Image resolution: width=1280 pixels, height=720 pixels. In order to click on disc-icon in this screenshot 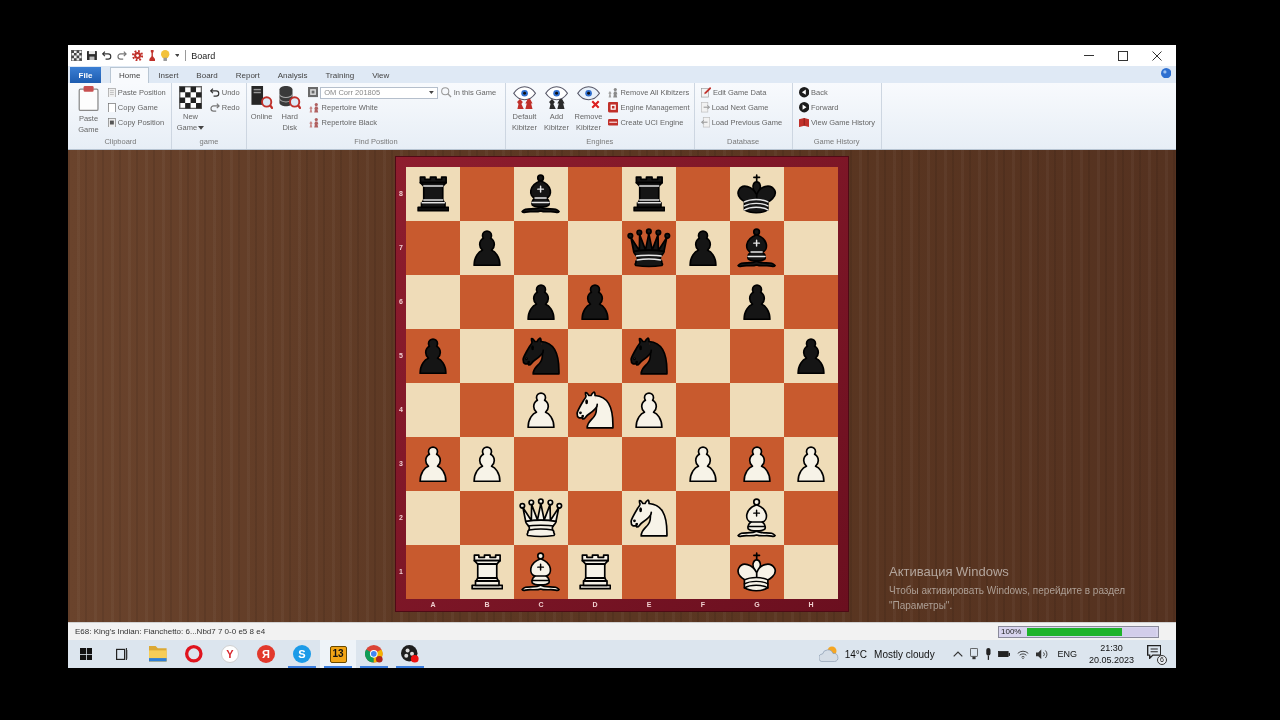, I will do `click(410, 654)`.